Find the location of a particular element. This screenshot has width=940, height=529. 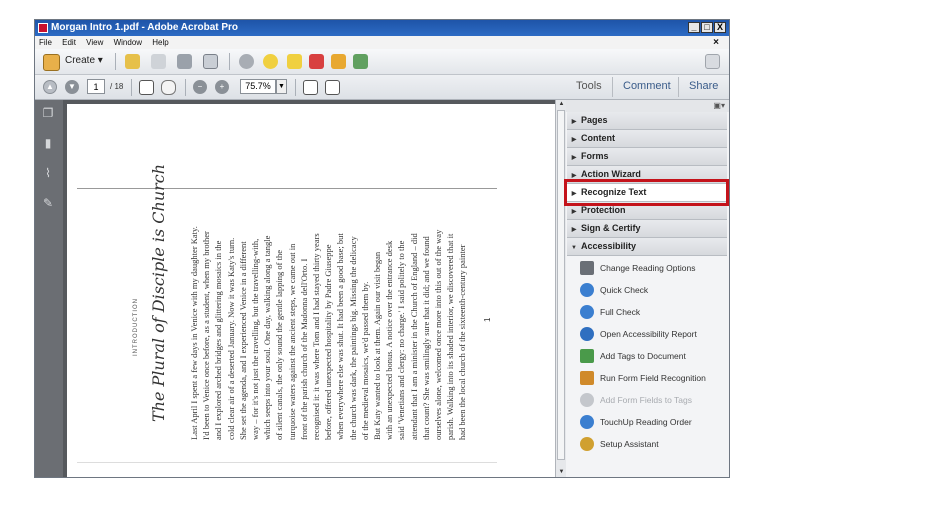

accessibility-action-change-reading-options: Change Reading Options is located at coordinates (652, 268).